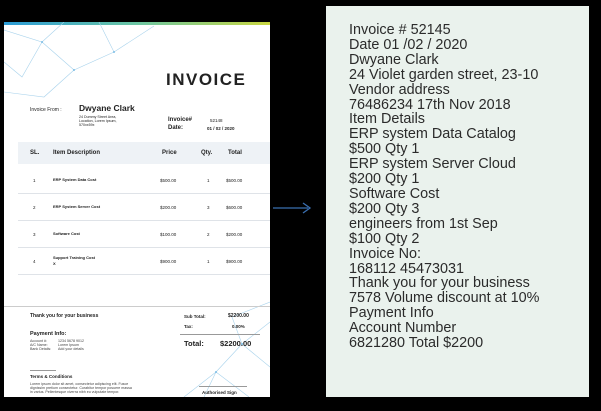 The height and width of the screenshot is (411, 601). Describe the element at coordinates (384, 179) in the screenshot. I see `extracted-line: $200 Qty 1` at that location.